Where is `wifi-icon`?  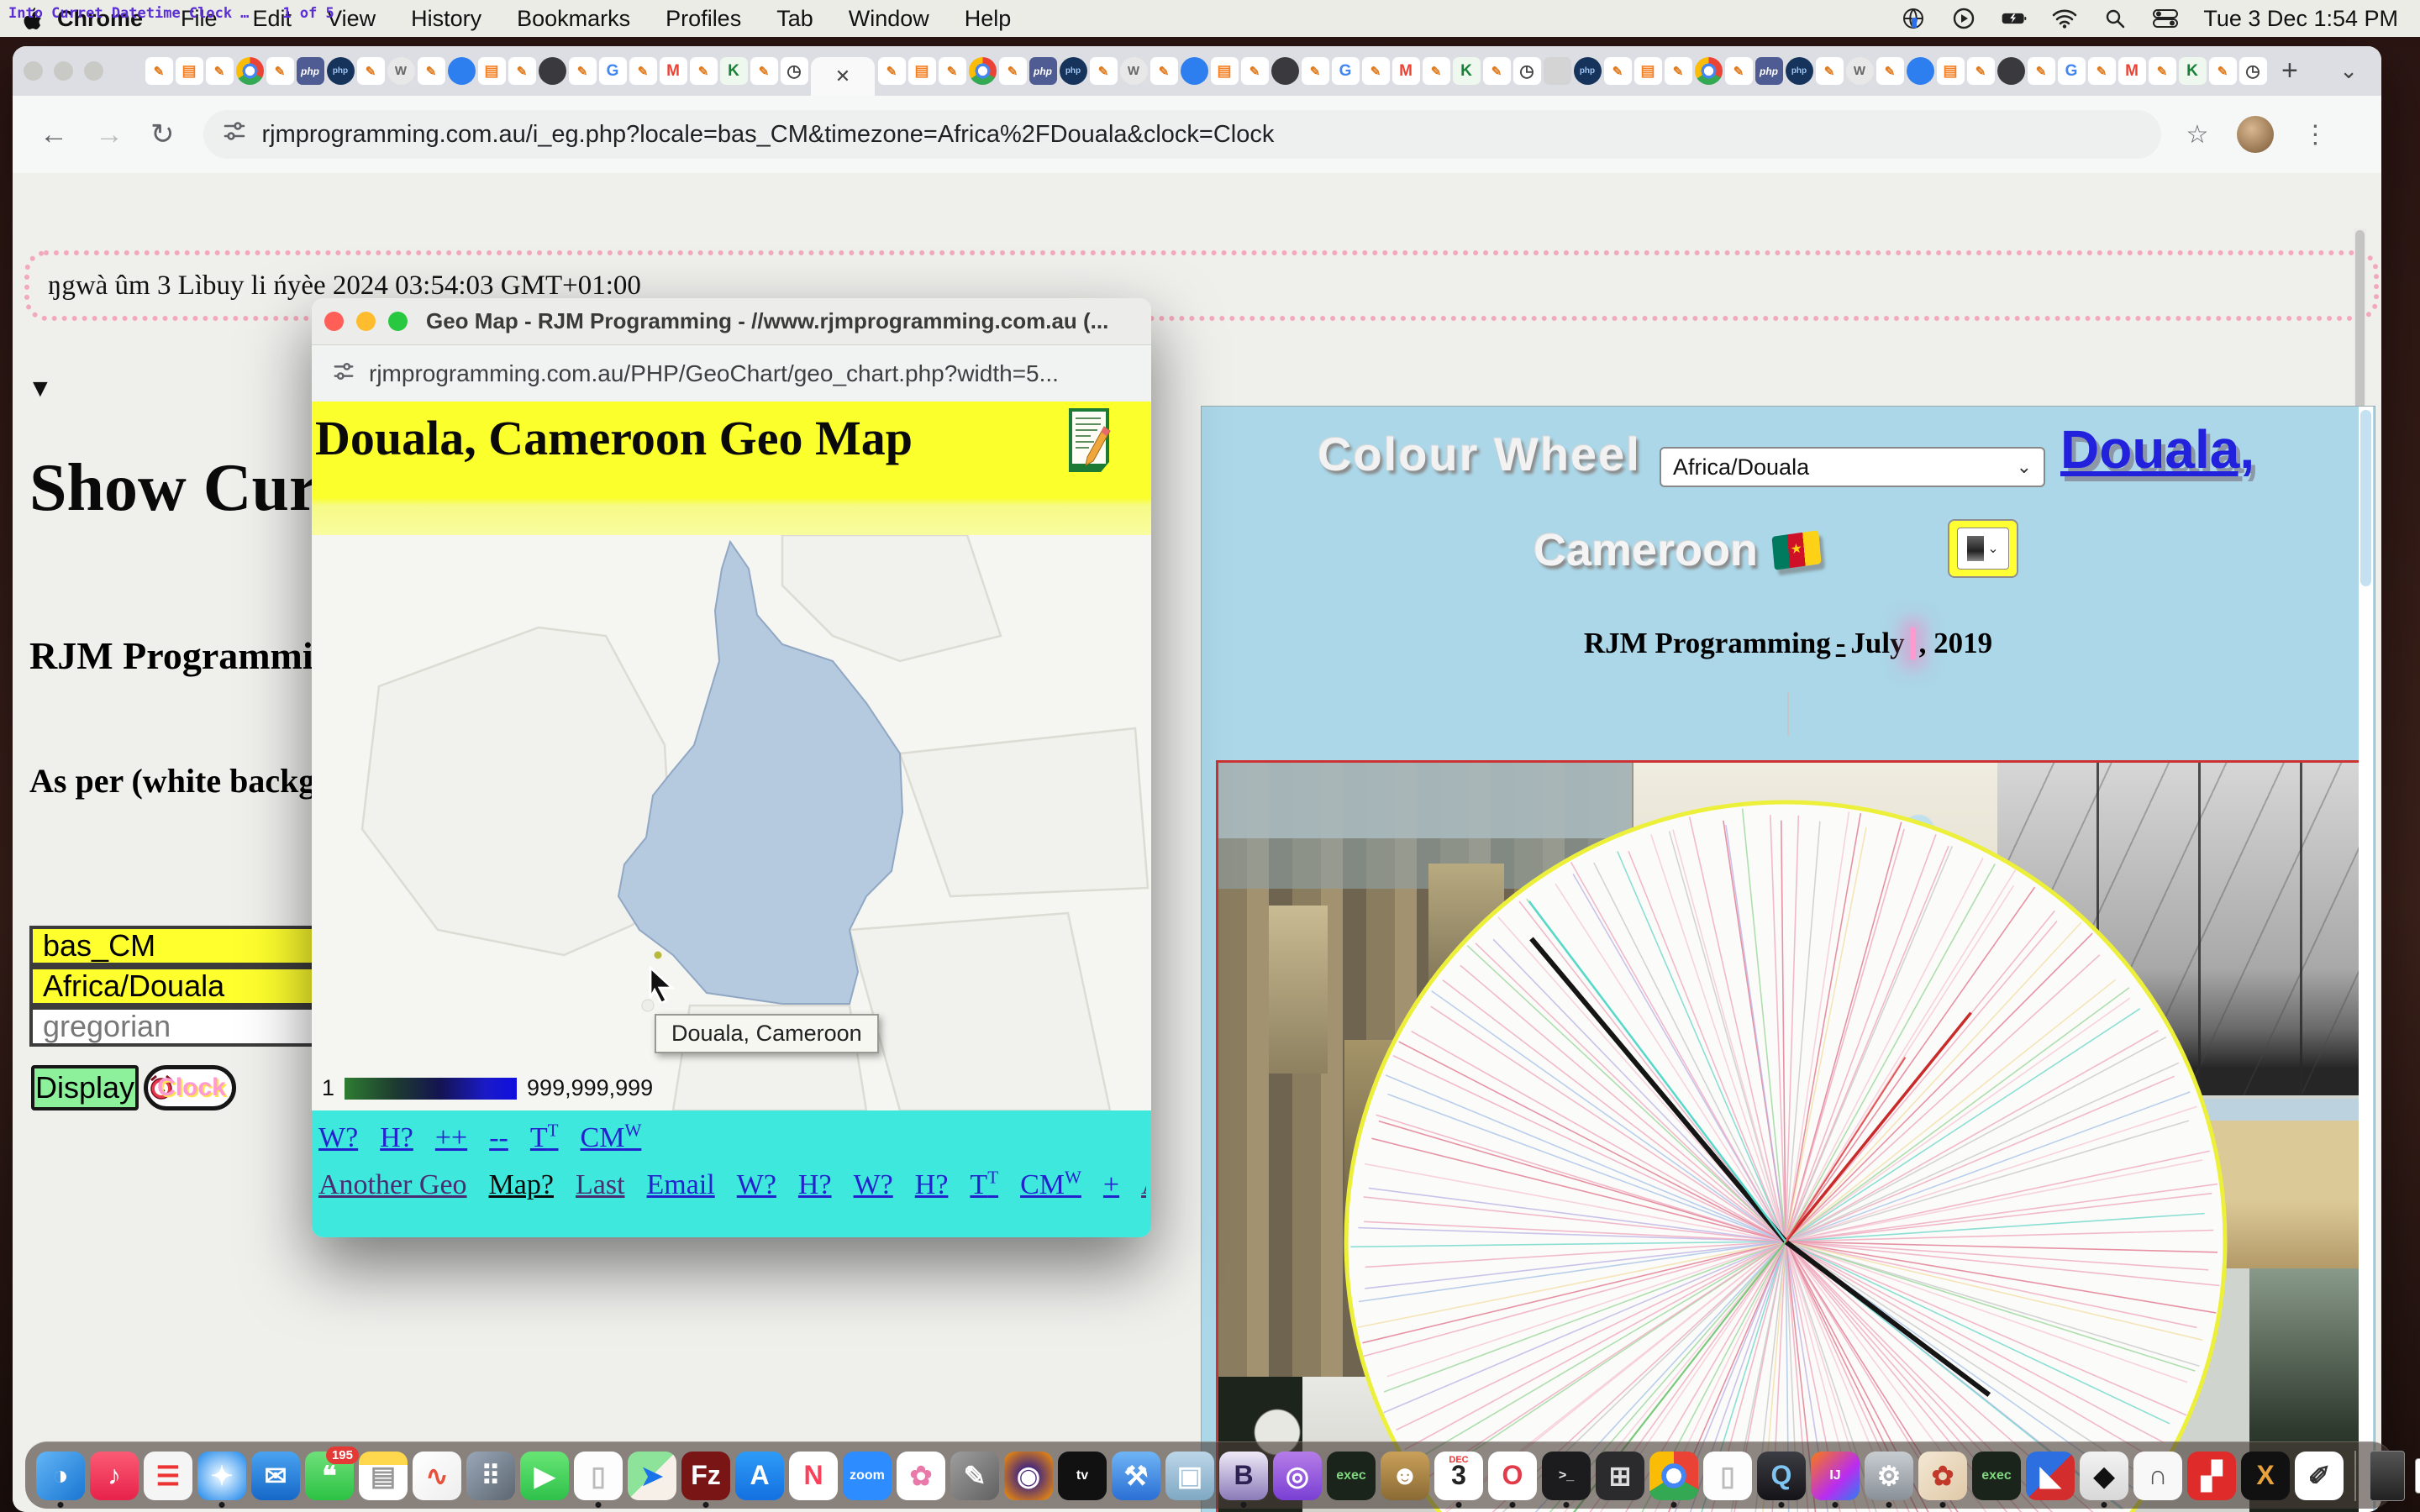 wifi-icon is located at coordinates (2064, 18).